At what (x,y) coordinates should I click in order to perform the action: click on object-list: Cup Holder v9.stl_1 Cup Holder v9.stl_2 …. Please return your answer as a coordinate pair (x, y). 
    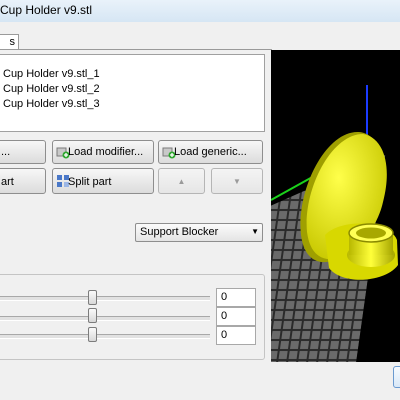
    Looking at the image, I should click on (132, 93).